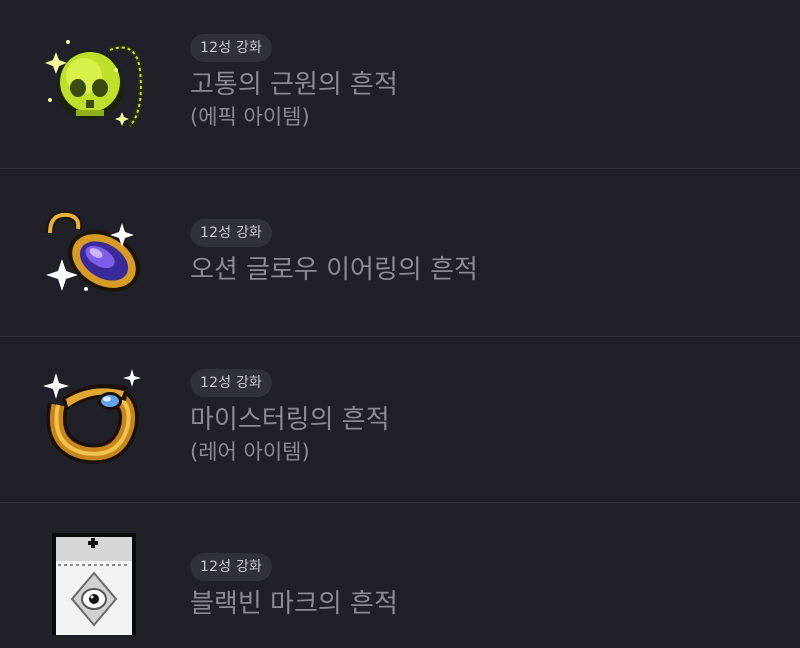 This screenshot has height=648, width=800. I want to click on item-text: 12성 강화 마이스터링의 흔적 (레어 아이템), so click(290, 418).